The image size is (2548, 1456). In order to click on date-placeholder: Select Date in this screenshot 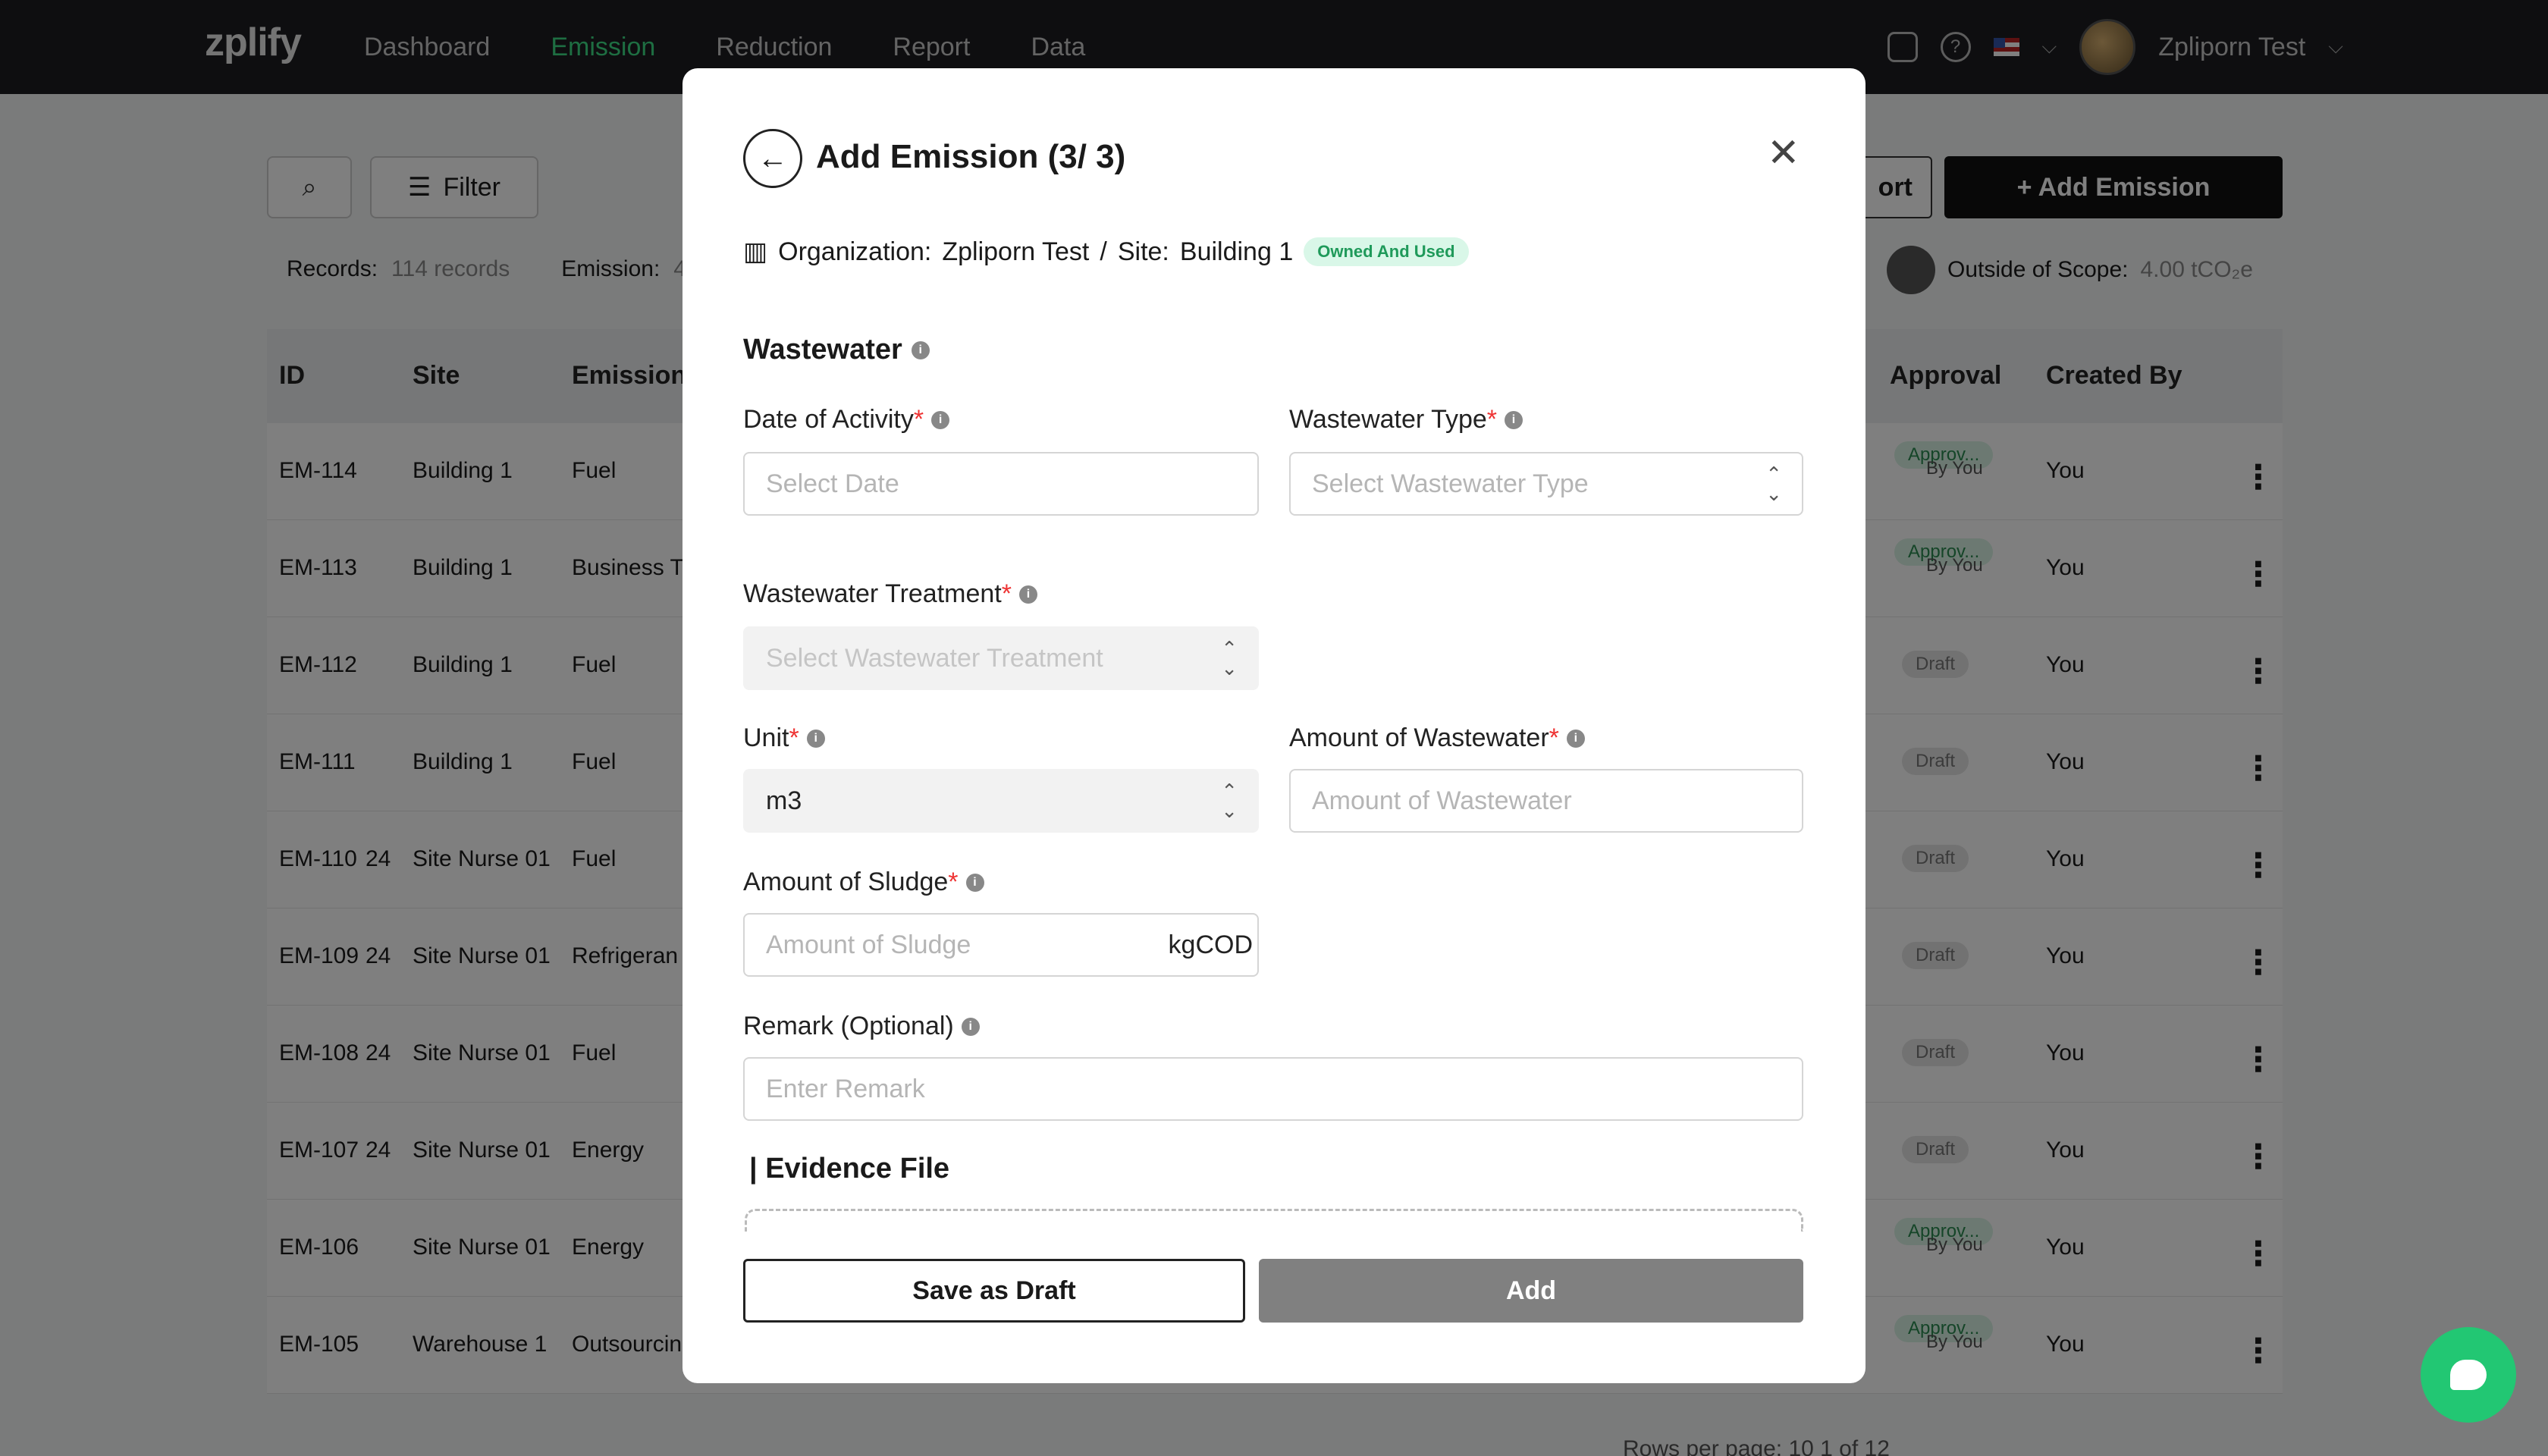, I will do `click(832, 483)`.